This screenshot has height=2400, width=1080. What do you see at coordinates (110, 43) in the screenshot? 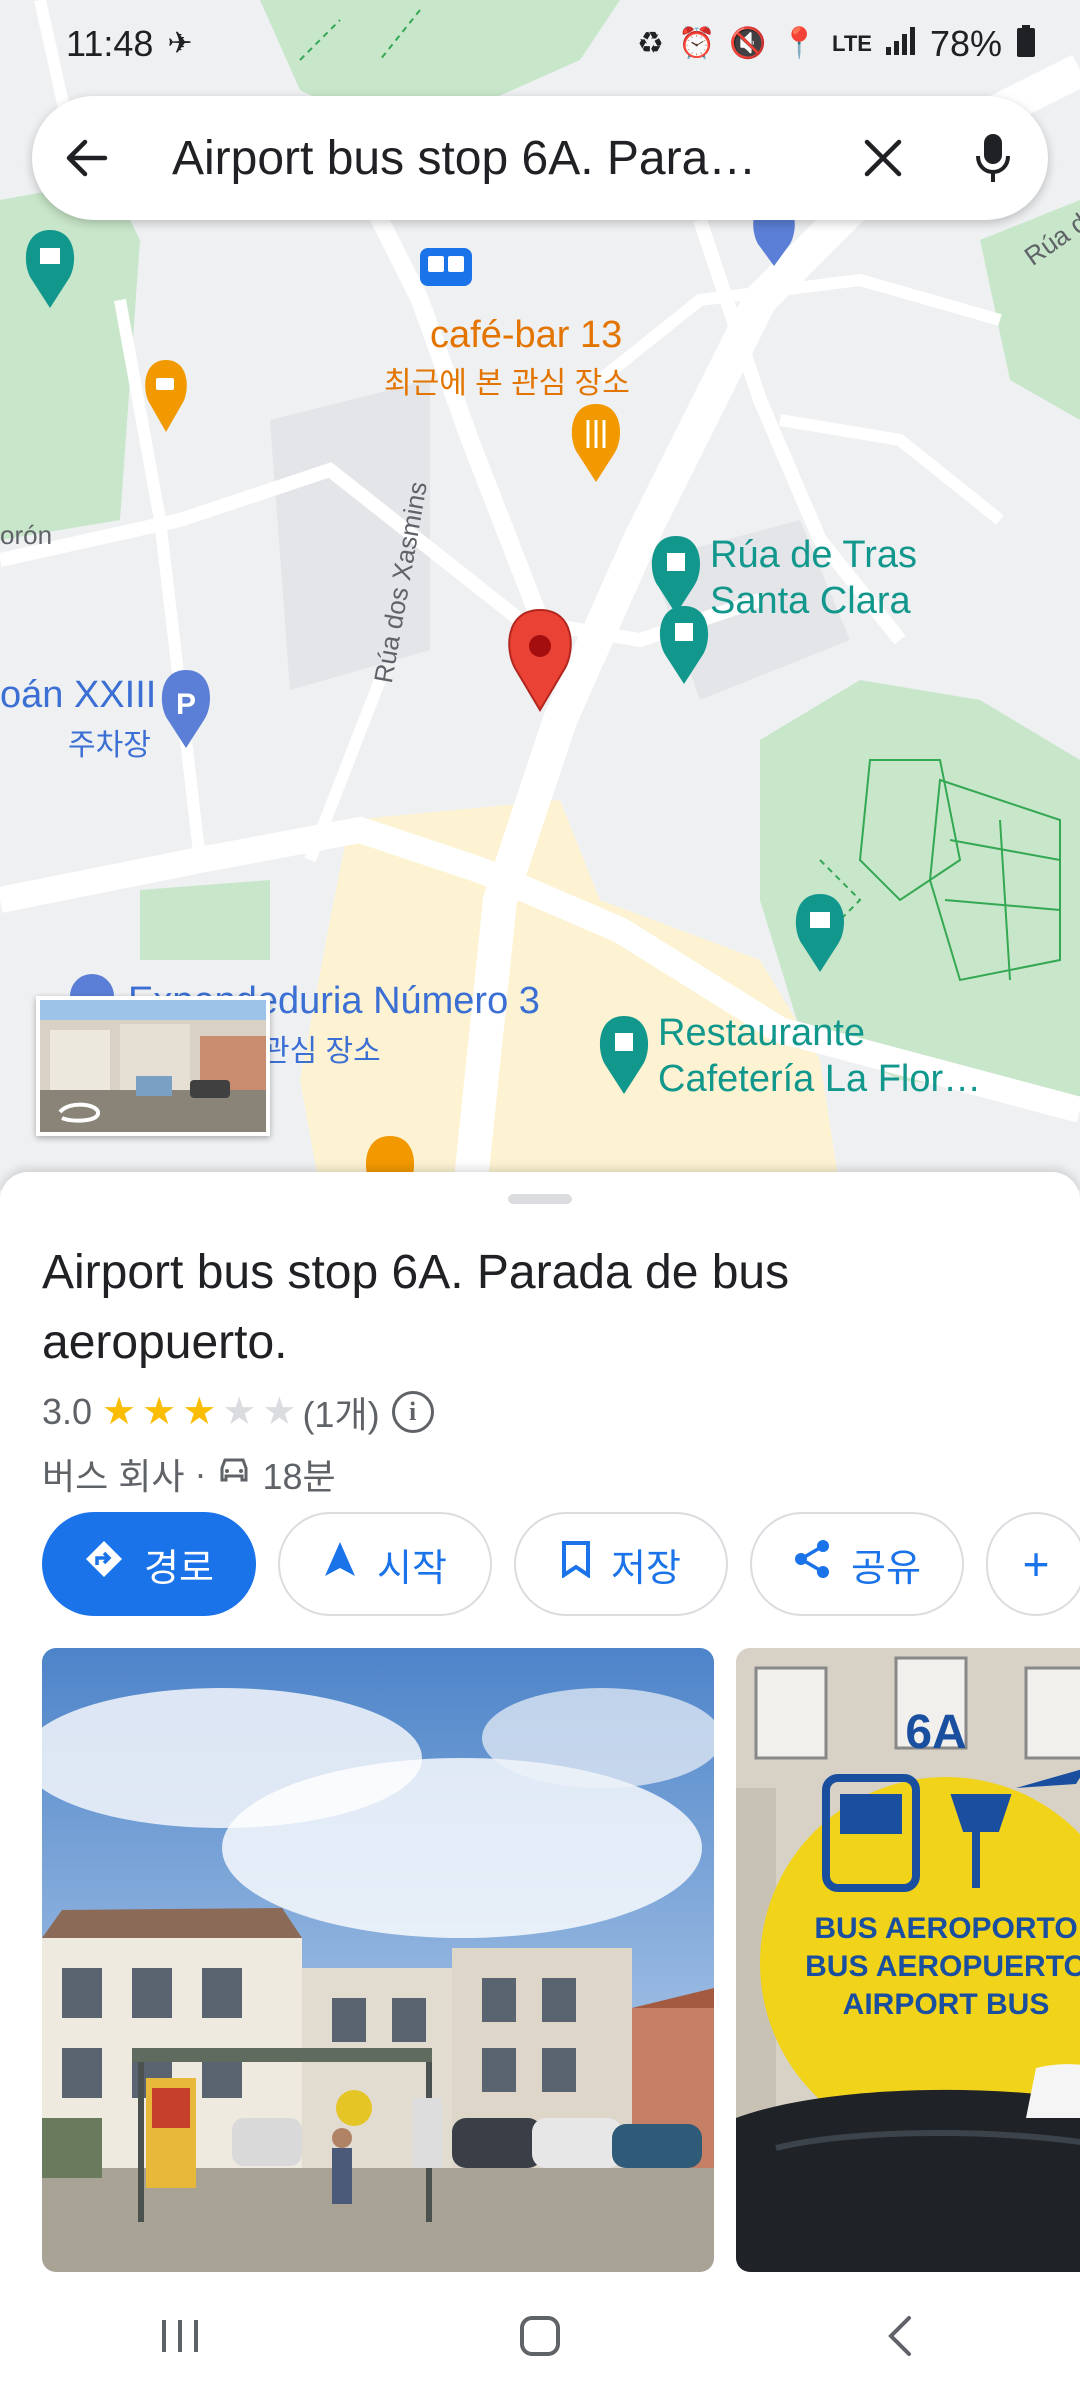
I see `status-time: 11:48` at bounding box center [110, 43].